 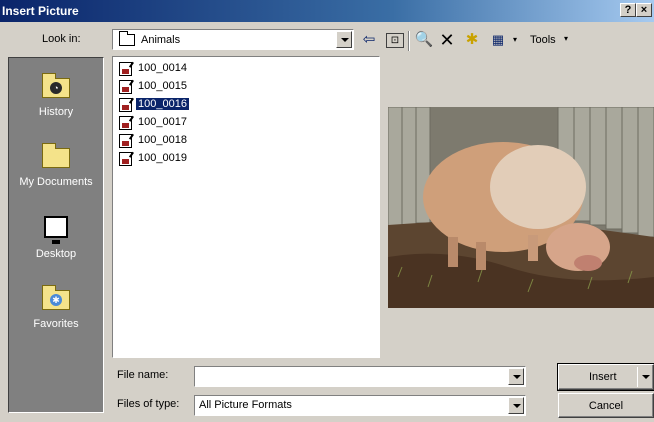 I want to click on file-name-input, so click(x=360, y=376).